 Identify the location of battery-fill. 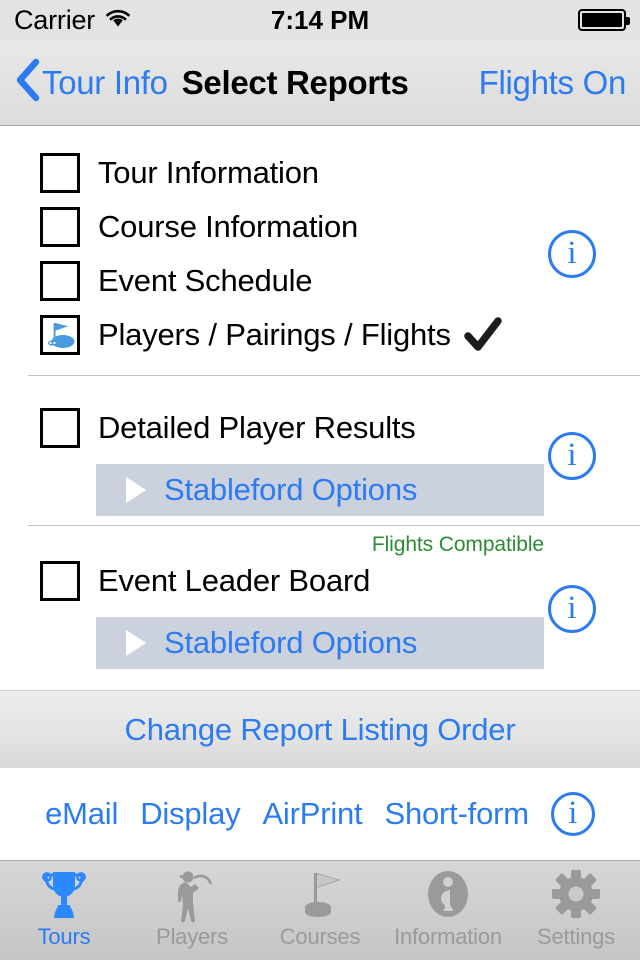
(602, 20).